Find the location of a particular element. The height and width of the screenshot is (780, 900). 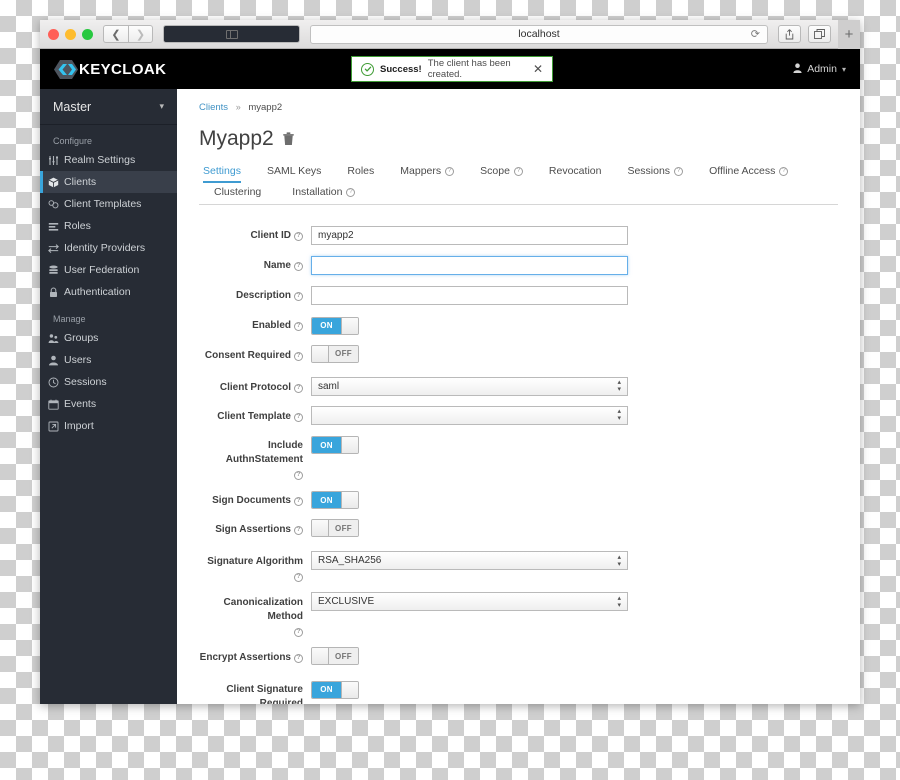

browser-toolbar: ❮ ❯ localhost ⟳ + is located at coordinates (450, 34).